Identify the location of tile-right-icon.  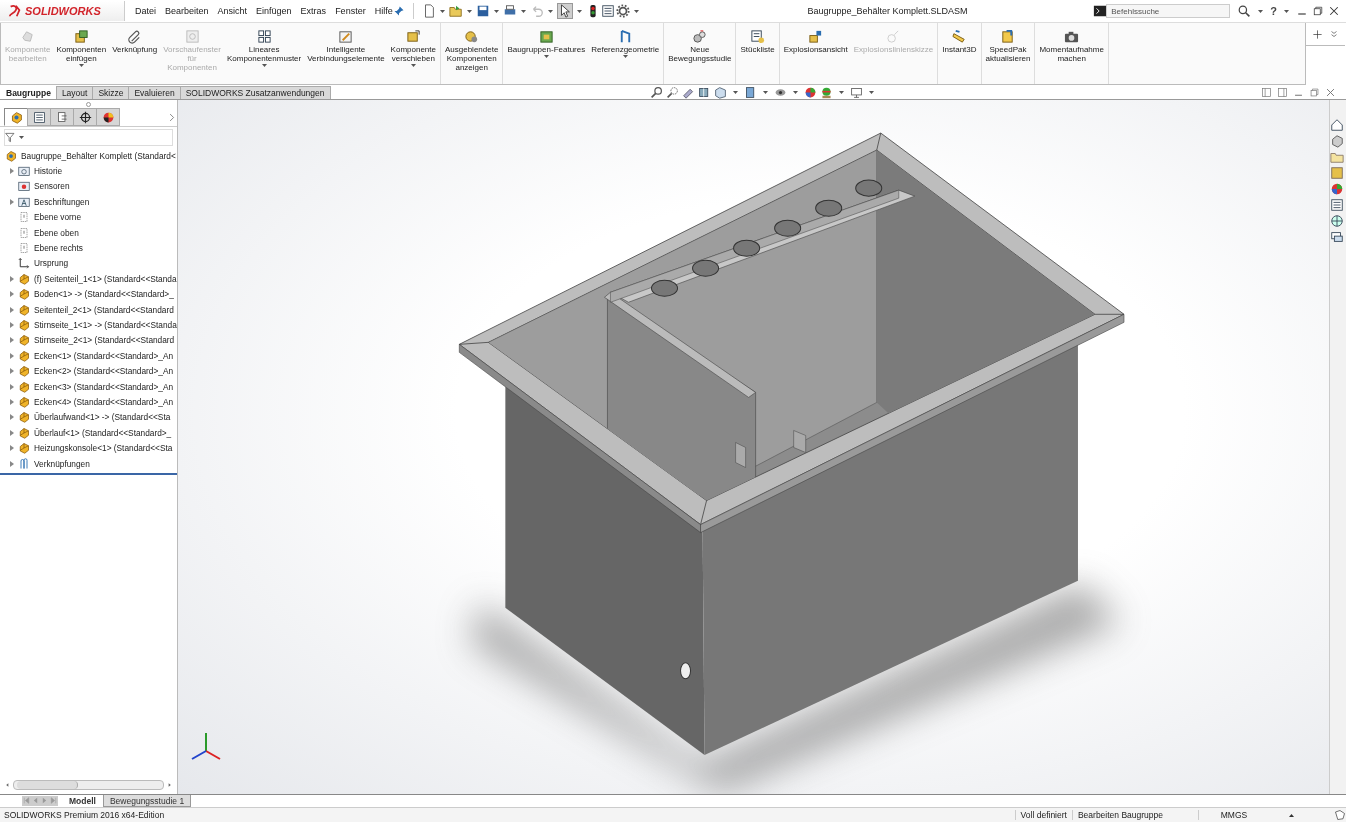
(1282, 92).